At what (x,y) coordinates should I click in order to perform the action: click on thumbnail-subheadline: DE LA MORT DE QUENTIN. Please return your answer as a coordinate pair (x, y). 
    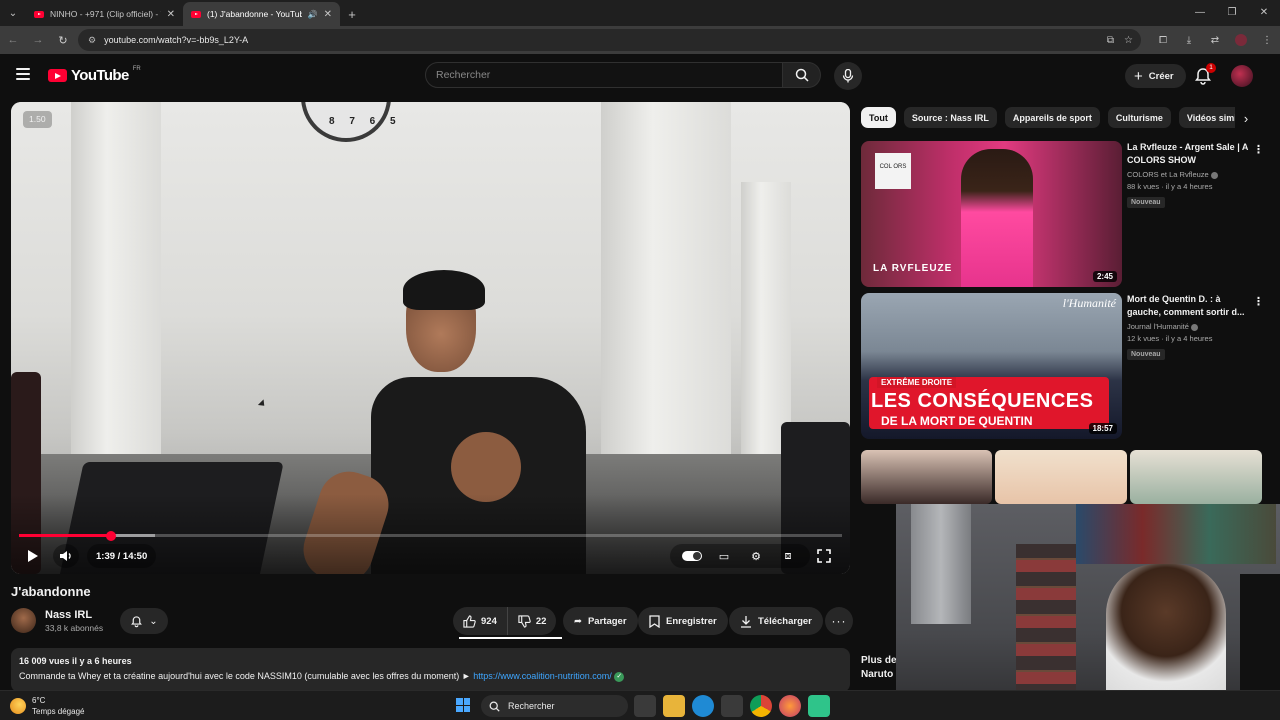
    Looking at the image, I should click on (957, 421).